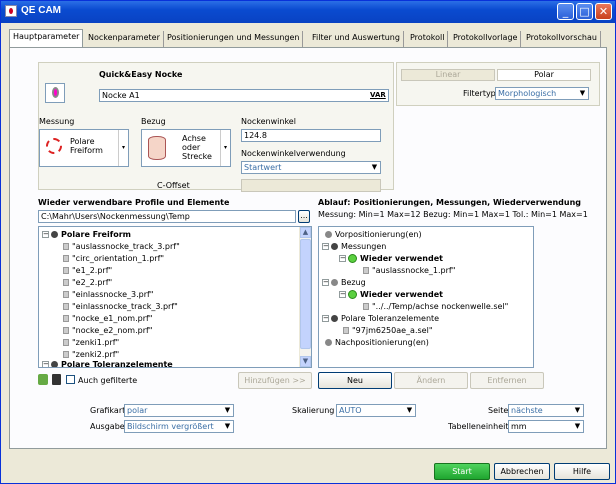 The image size is (616, 484). I want to click on list-item: "auslassnocke_track_3.prf", so click(121, 247).